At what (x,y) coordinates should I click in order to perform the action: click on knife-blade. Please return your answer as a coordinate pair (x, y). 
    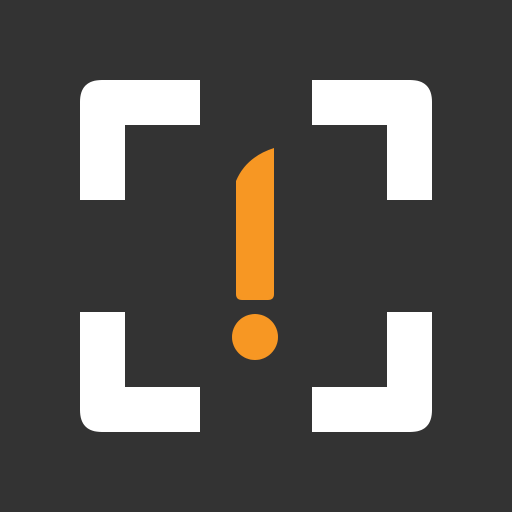
    Looking at the image, I should click on (255, 224).